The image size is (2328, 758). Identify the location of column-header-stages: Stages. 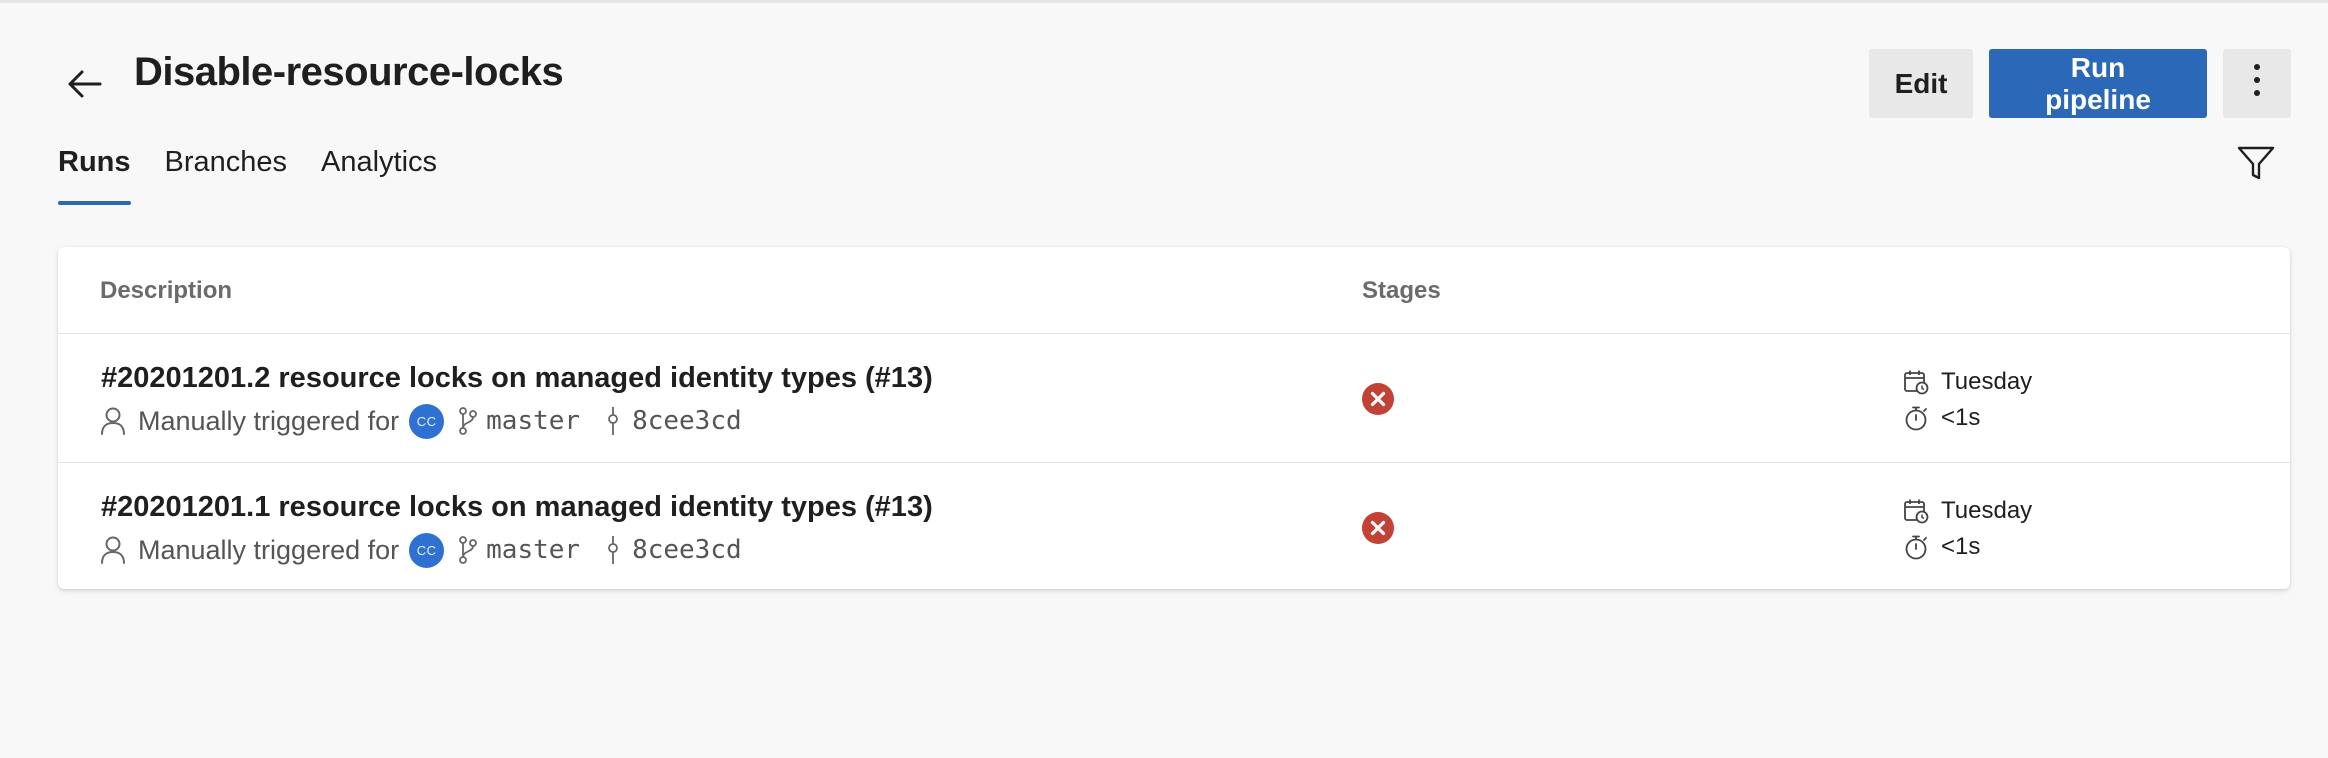
(1401, 290).